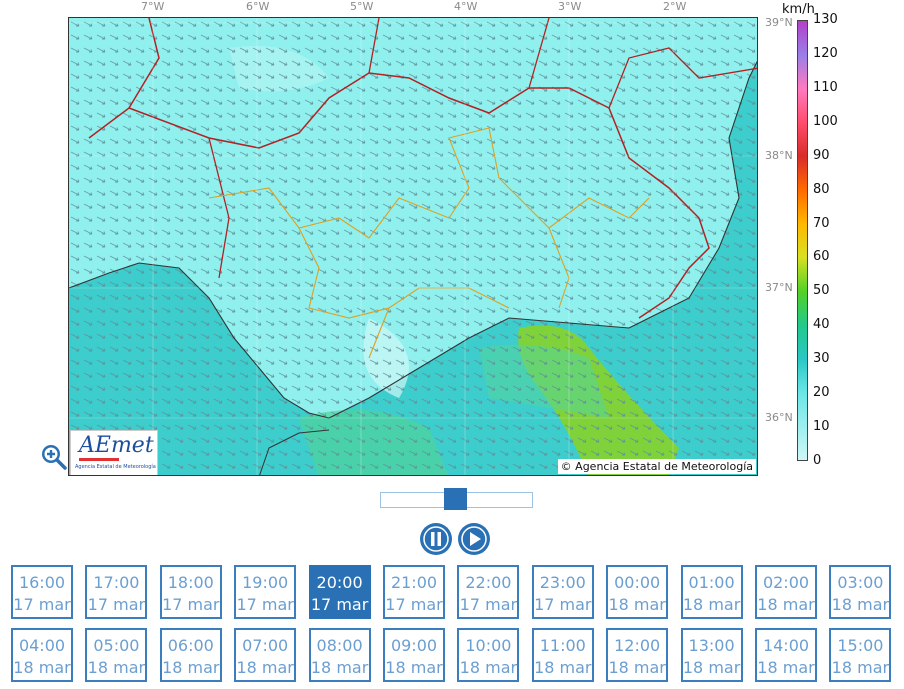 Image resolution: width=904 pixels, height=689 pixels. I want to click on time-button: 20:00 17 mar, so click(339, 592).